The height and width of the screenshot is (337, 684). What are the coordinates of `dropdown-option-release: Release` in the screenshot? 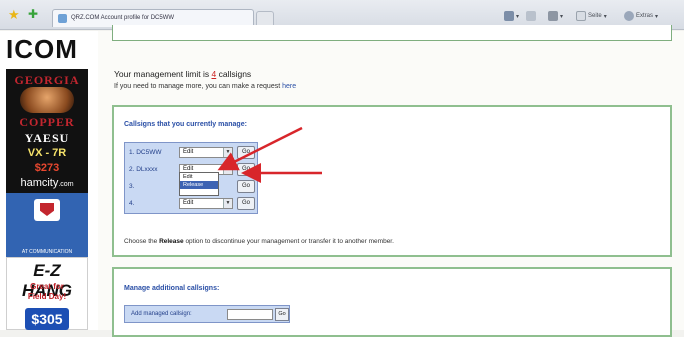 It's located at (199, 185).